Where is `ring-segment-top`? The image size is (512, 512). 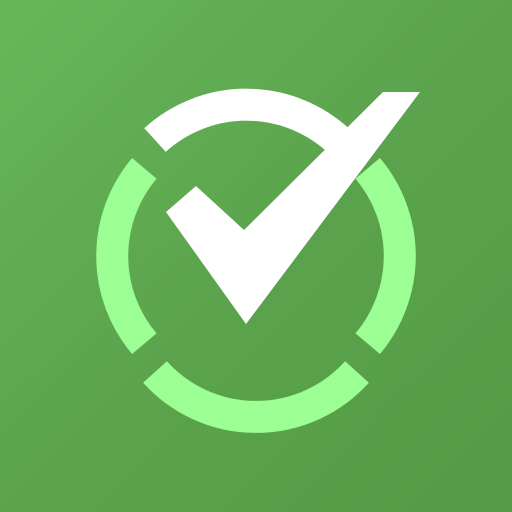 ring-segment-top is located at coordinates (248, 121).